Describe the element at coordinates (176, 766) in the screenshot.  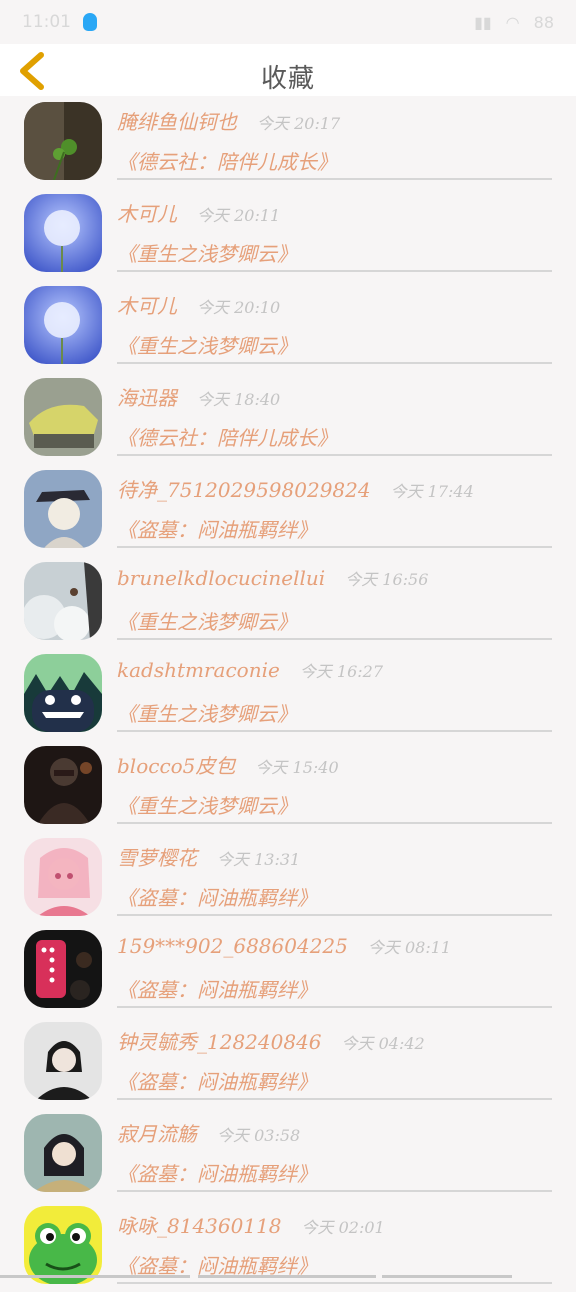
I see `username: blocco5皮包` at that location.